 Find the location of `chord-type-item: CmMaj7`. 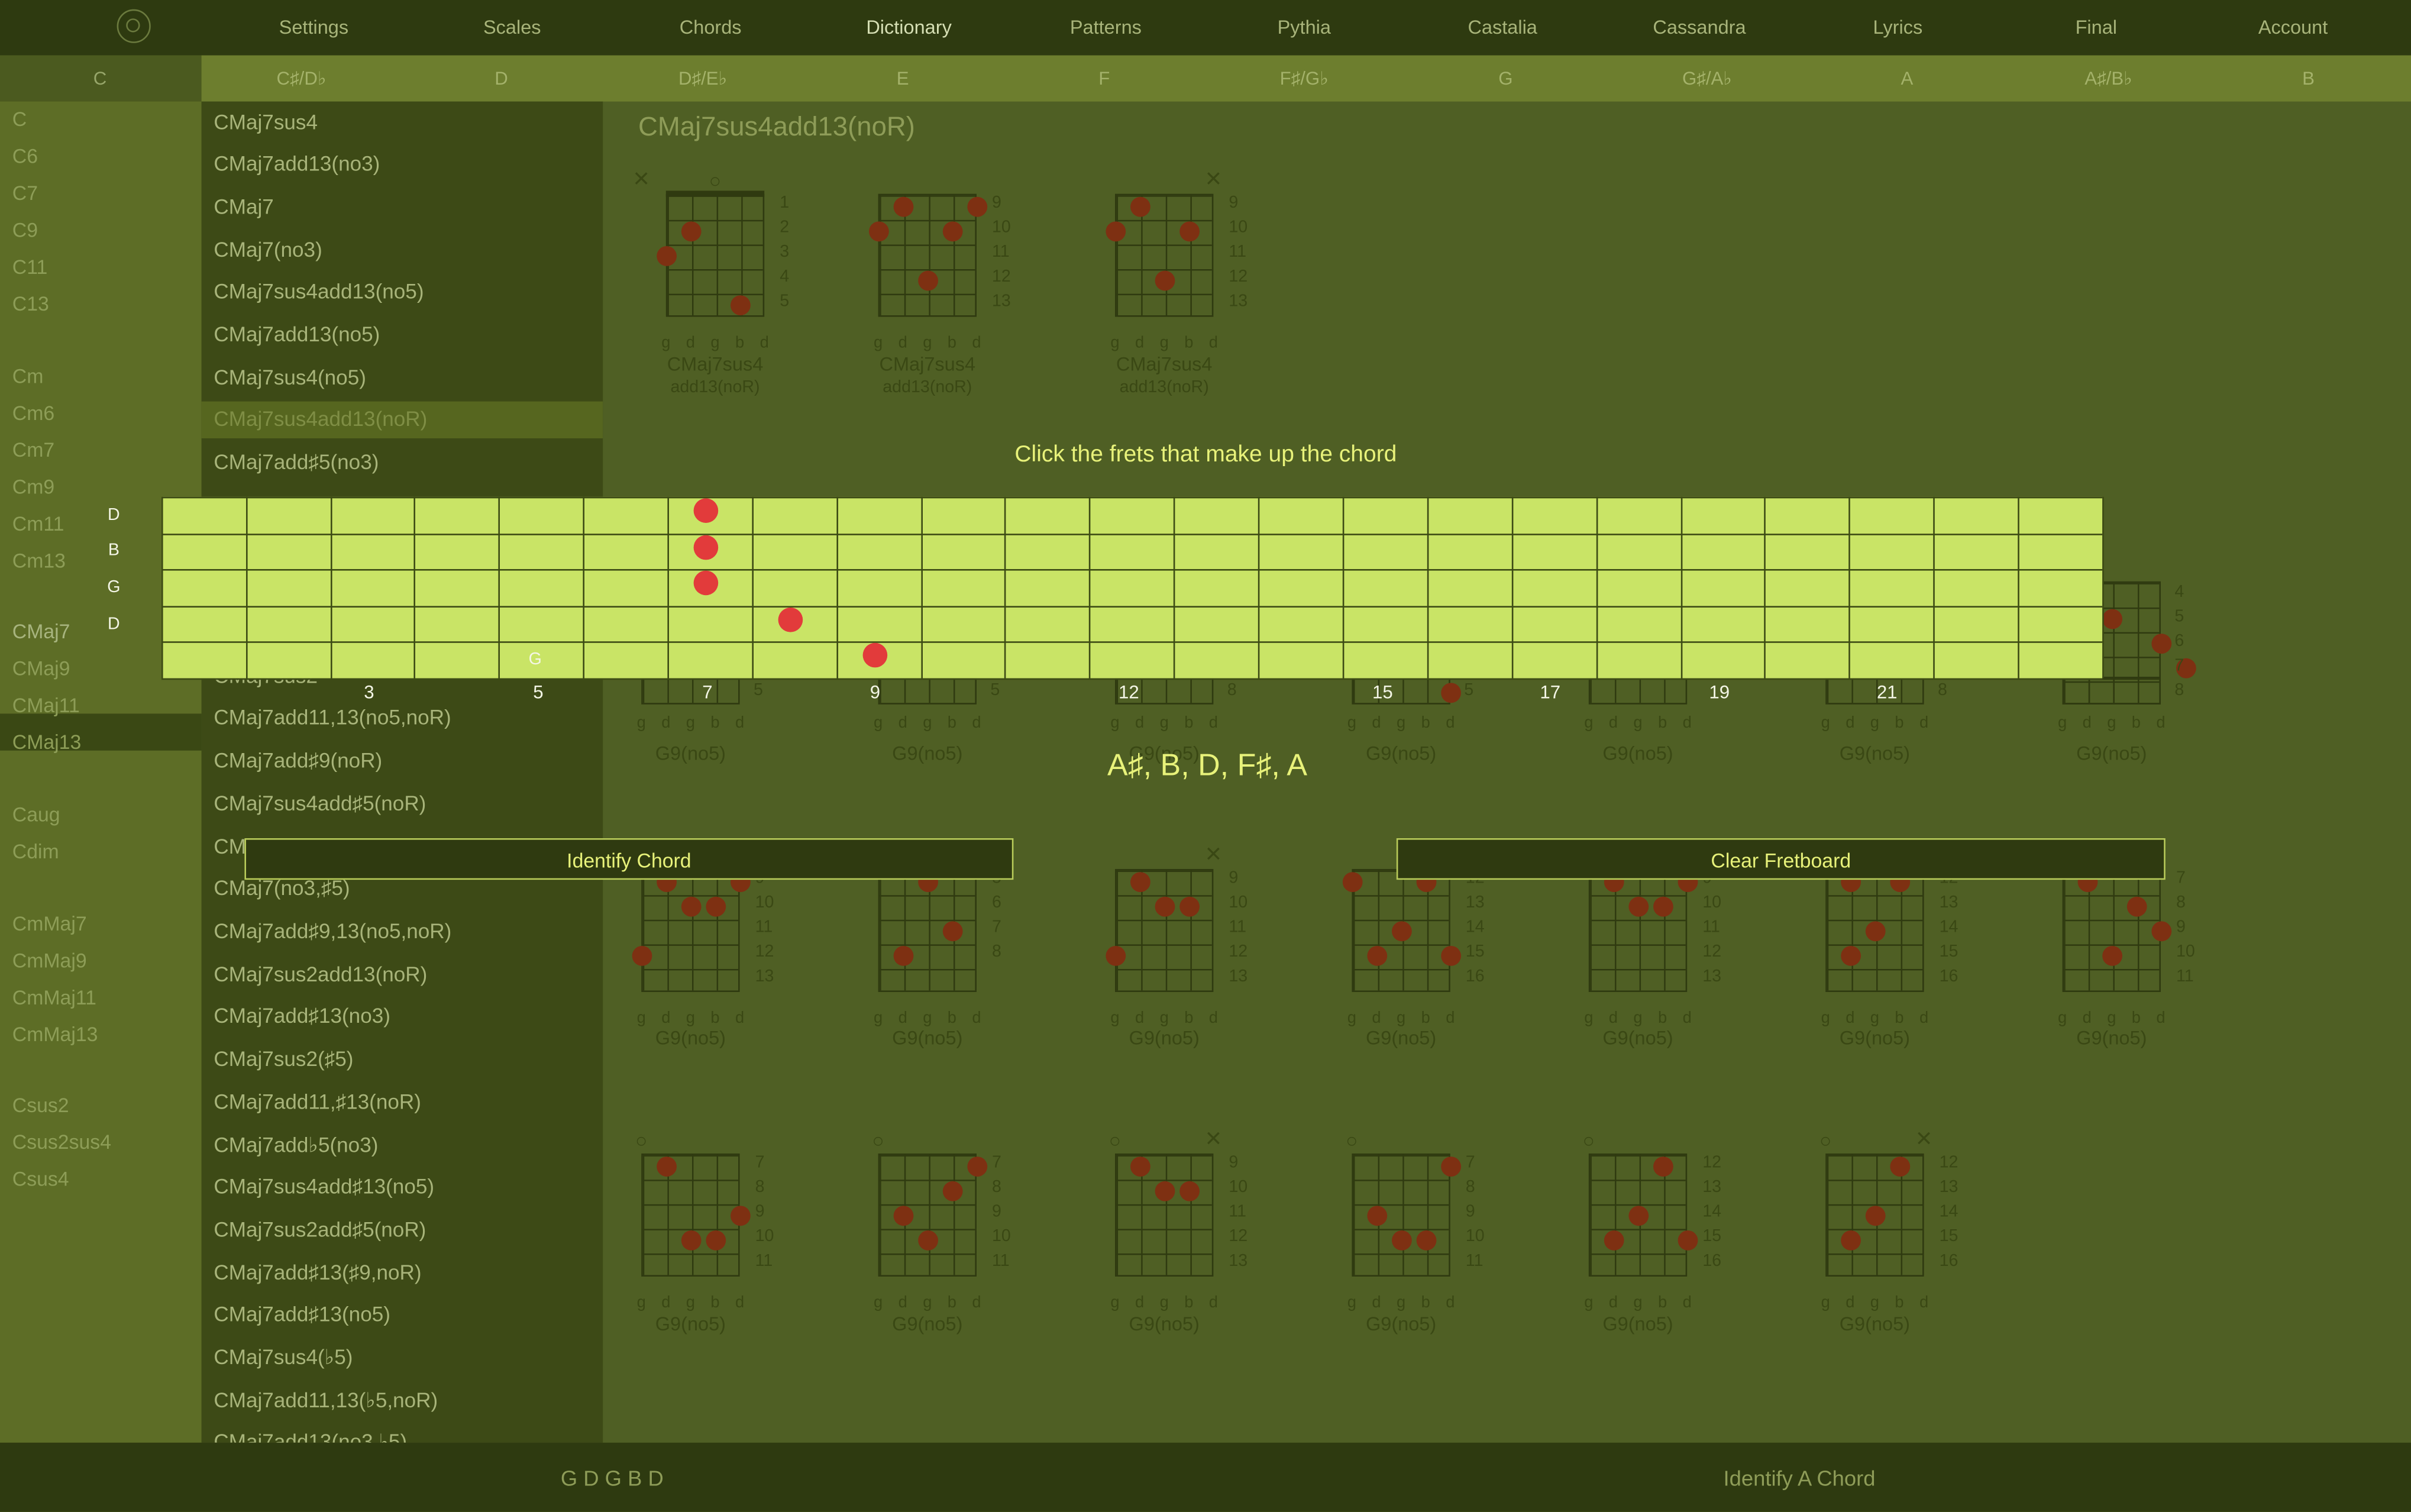

chord-type-item: CmMaj7 is located at coordinates (50, 924).